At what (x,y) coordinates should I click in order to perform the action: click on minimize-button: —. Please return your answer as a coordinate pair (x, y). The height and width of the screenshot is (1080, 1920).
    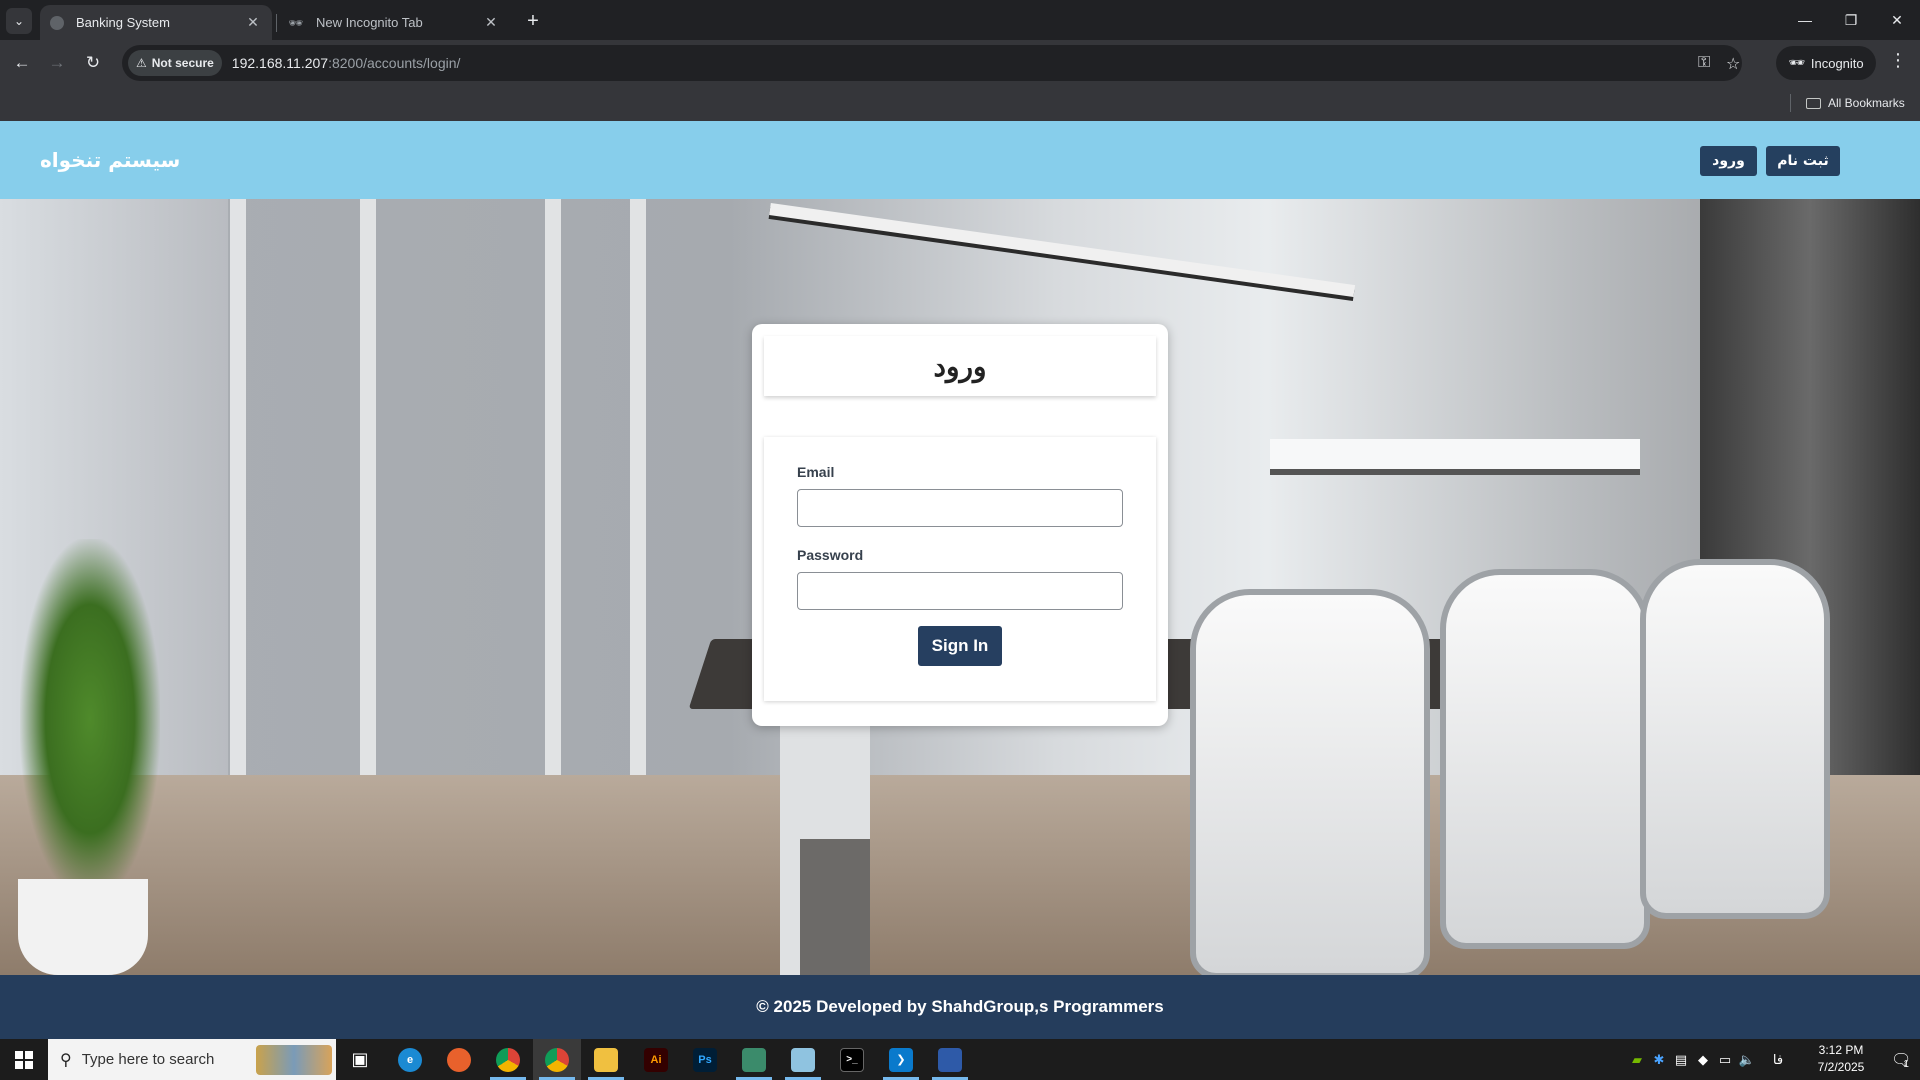
    Looking at the image, I should click on (1805, 20).